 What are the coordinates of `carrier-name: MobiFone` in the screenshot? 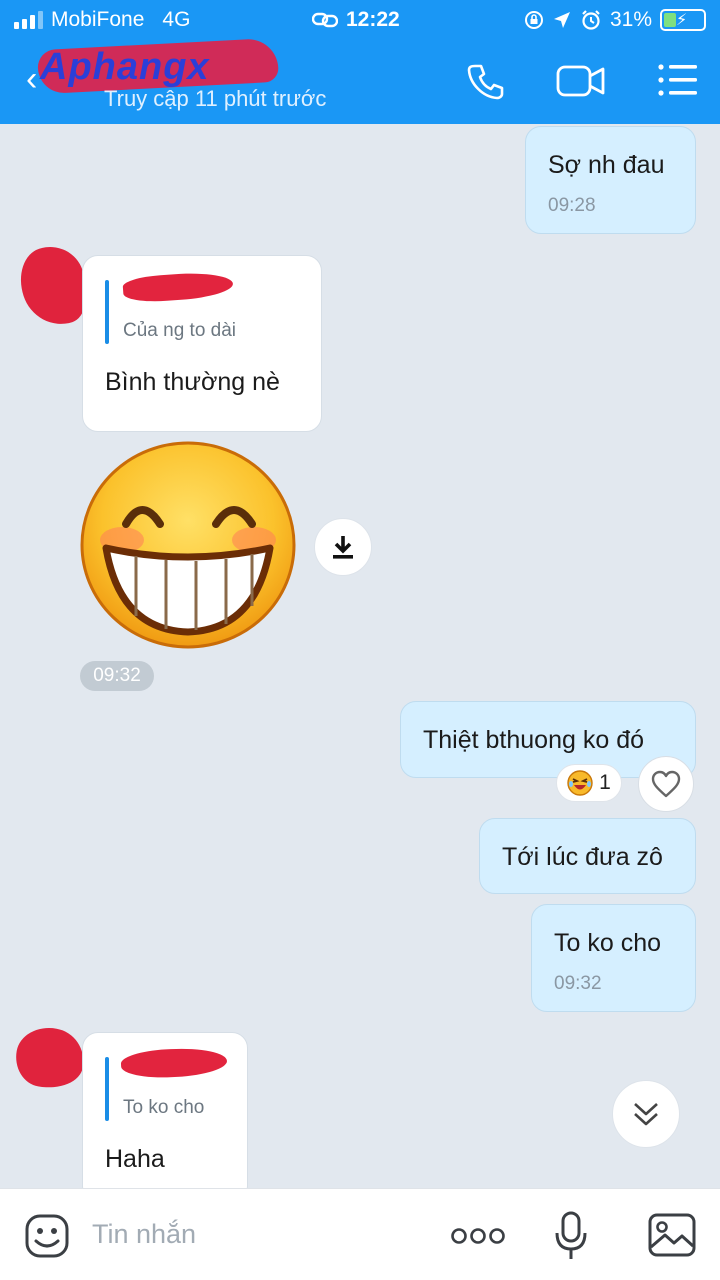 It's located at (98, 19).